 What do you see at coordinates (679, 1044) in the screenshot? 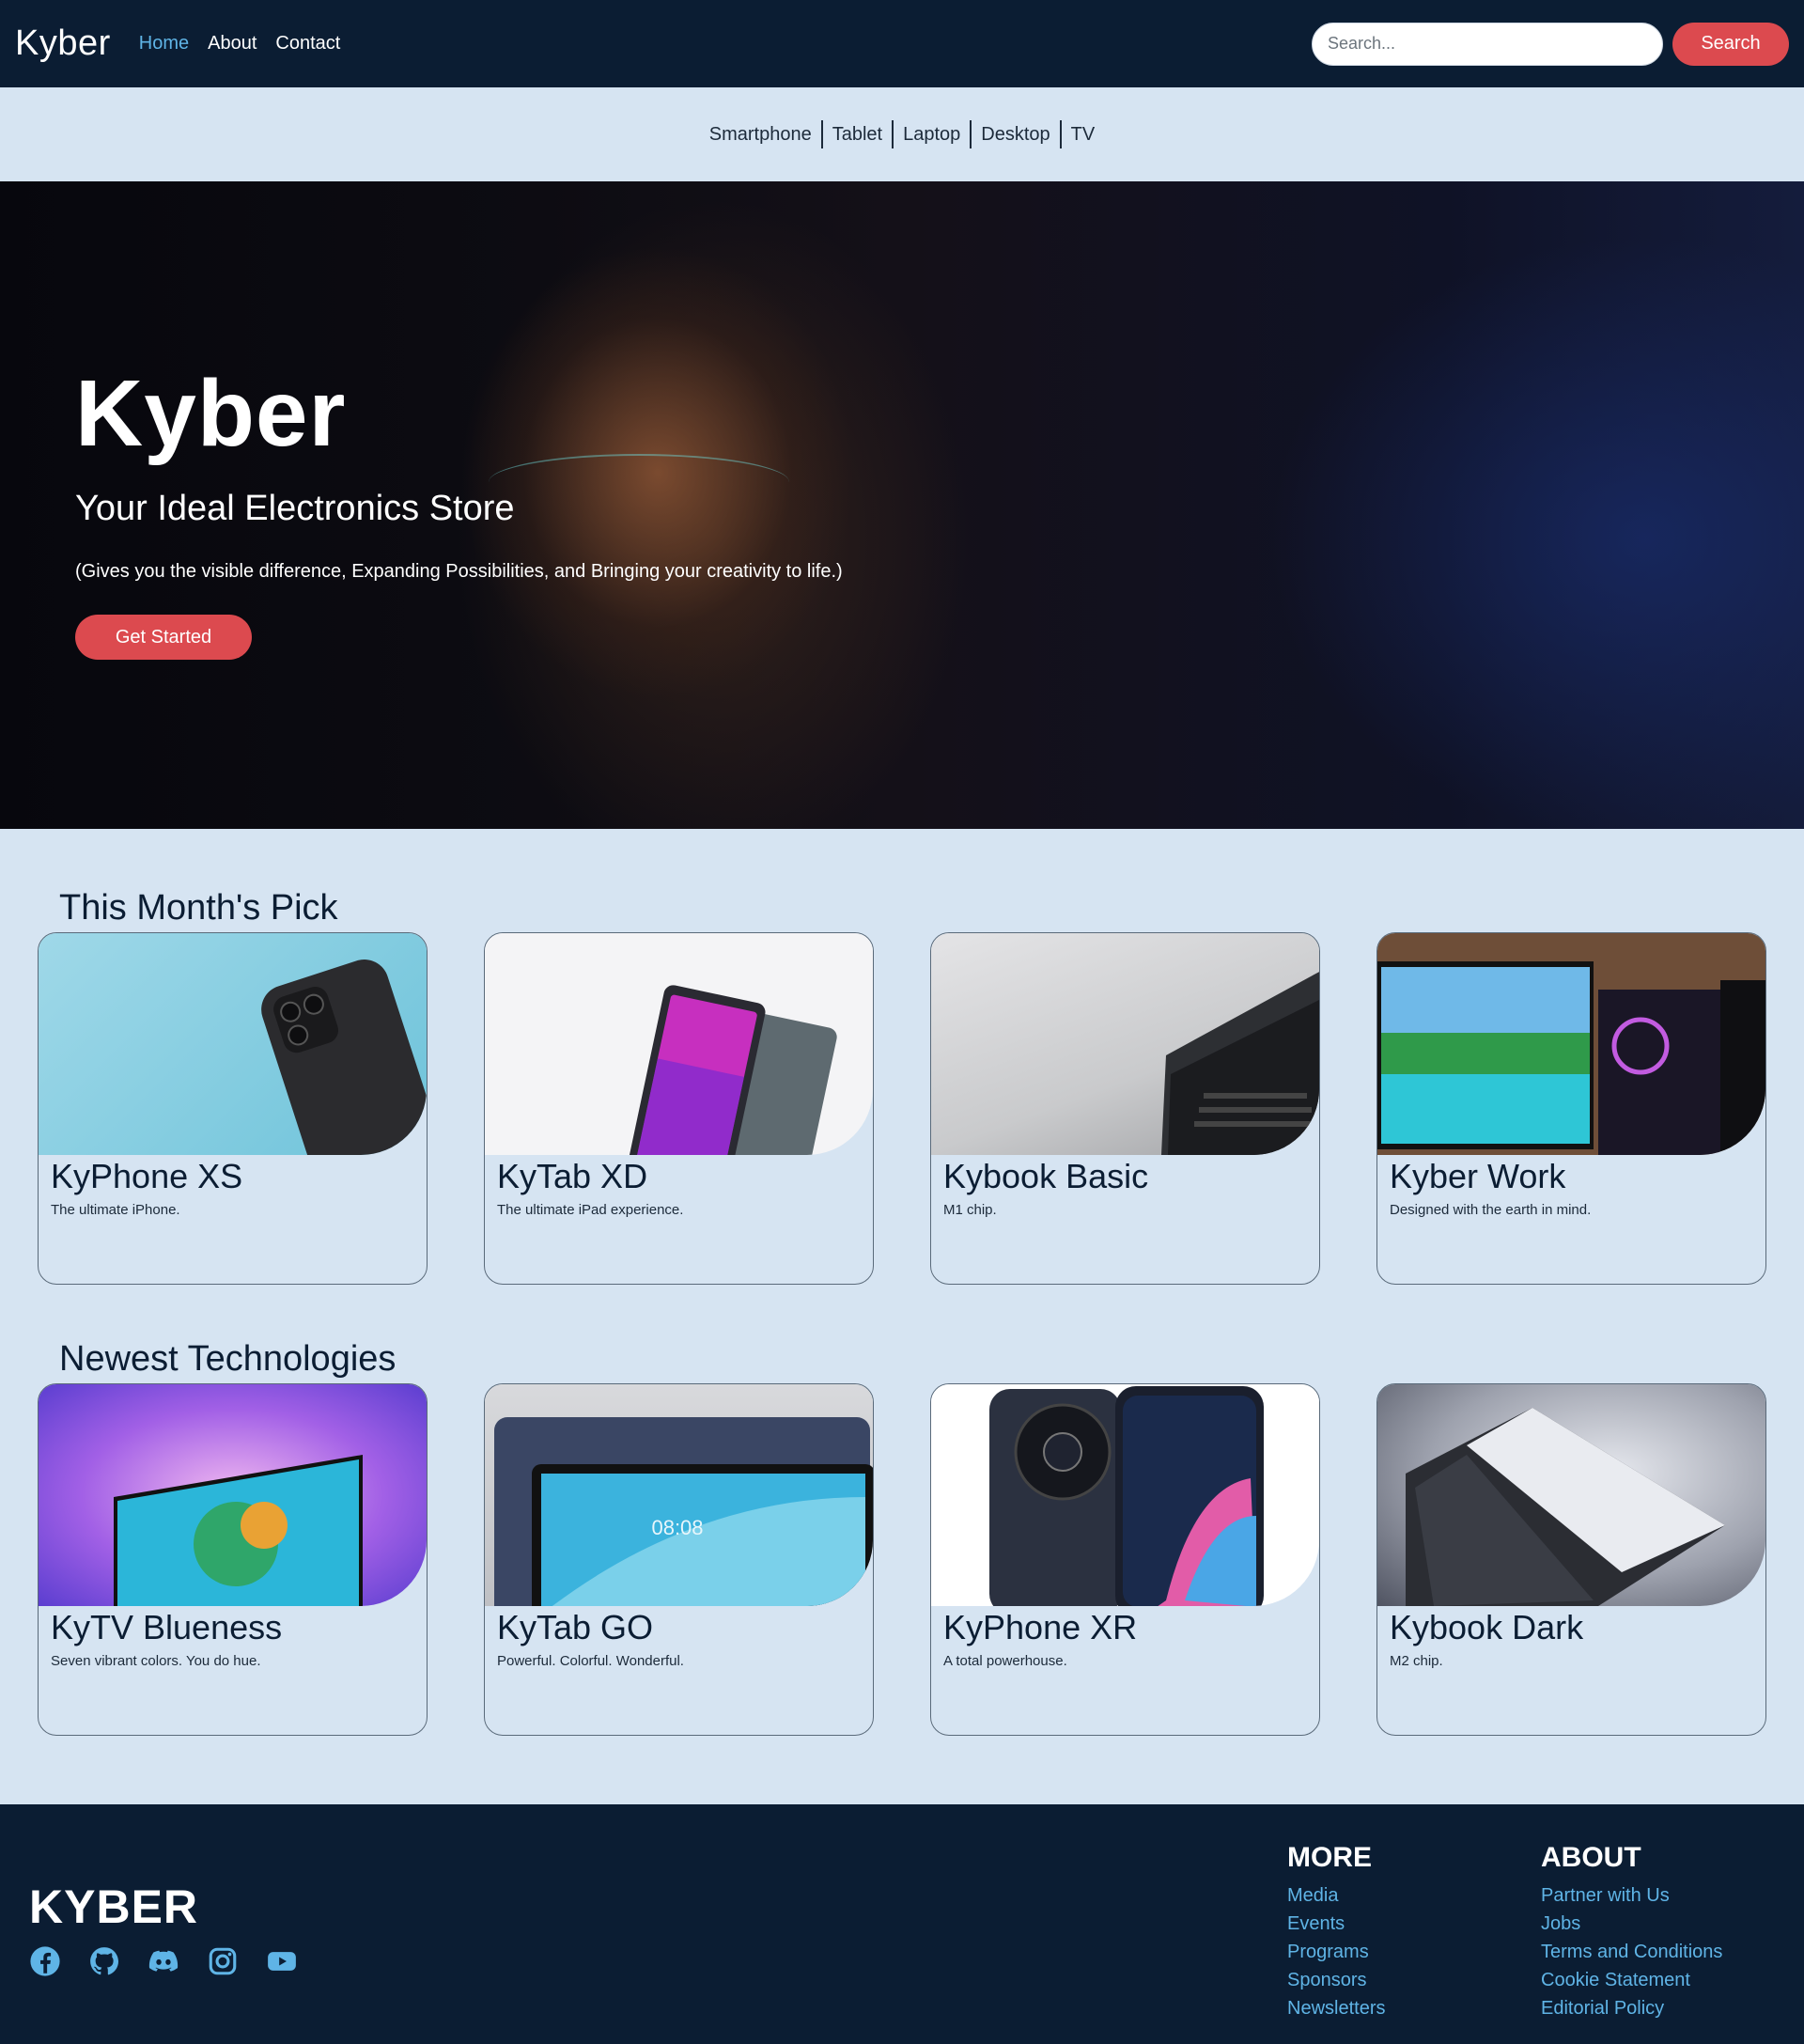
I see `product-image-tablet` at bounding box center [679, 1044].